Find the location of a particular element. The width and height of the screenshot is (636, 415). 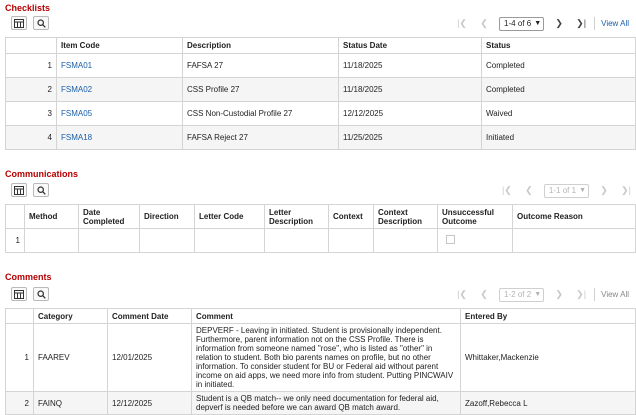

communications-pagination: |❮ ❮ 1-1 of 1 ▼ ❯ ❯| is located at coordinates (565, 190).